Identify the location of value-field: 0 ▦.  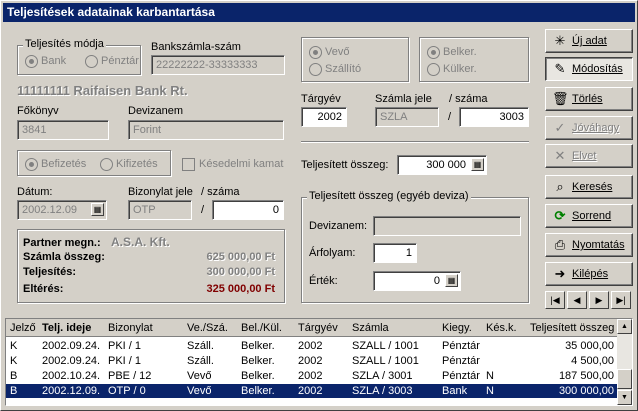
(417, 281).